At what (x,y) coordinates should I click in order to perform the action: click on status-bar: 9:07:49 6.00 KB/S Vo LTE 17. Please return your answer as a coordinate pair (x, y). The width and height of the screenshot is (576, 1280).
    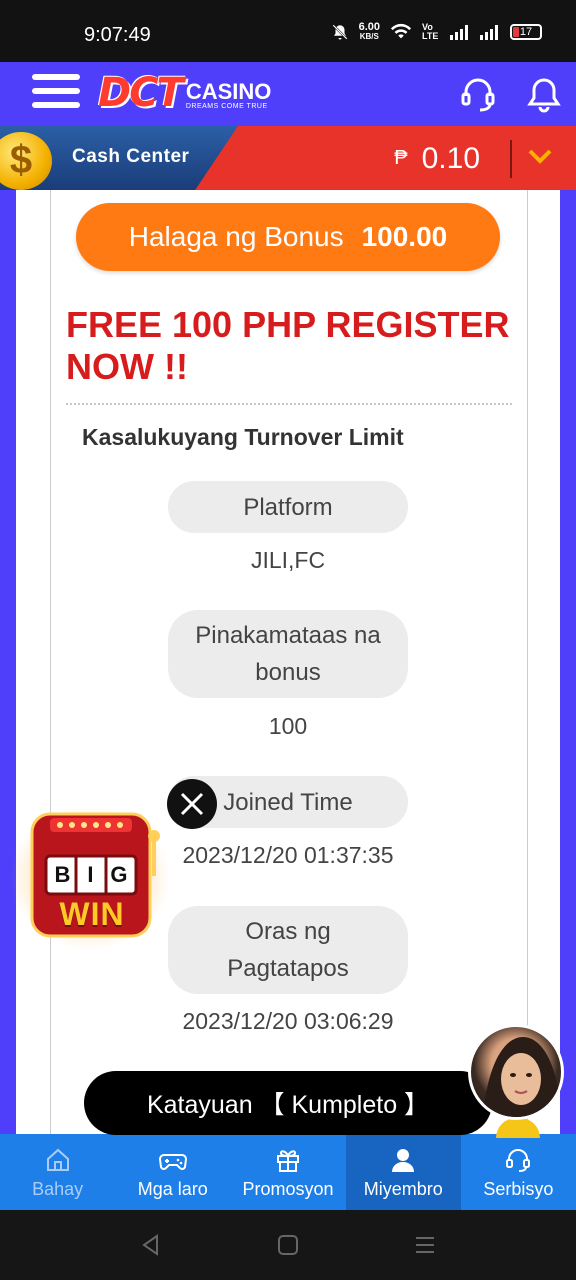
    Looking at the image, I should click on (288, 31).